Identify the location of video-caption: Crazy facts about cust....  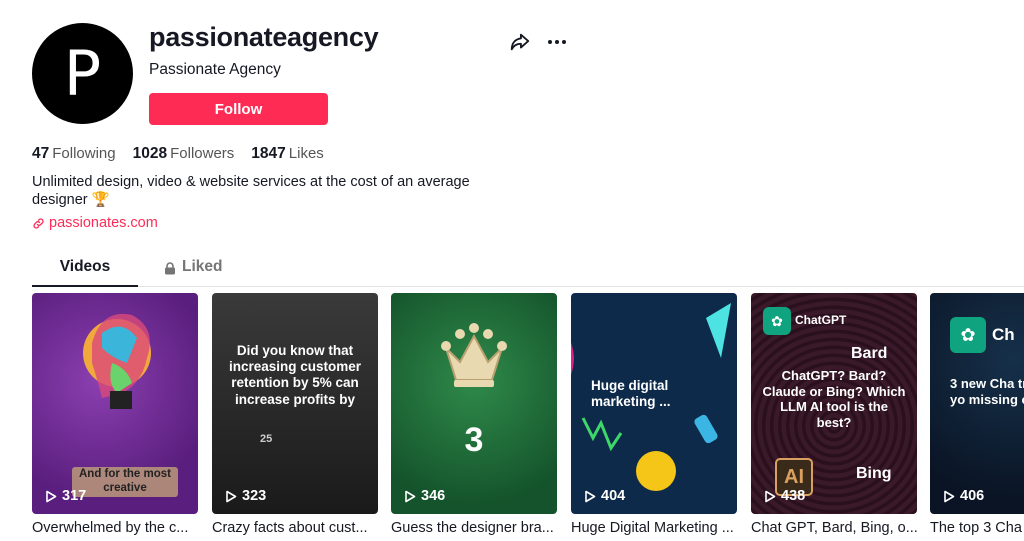
(295, 528).